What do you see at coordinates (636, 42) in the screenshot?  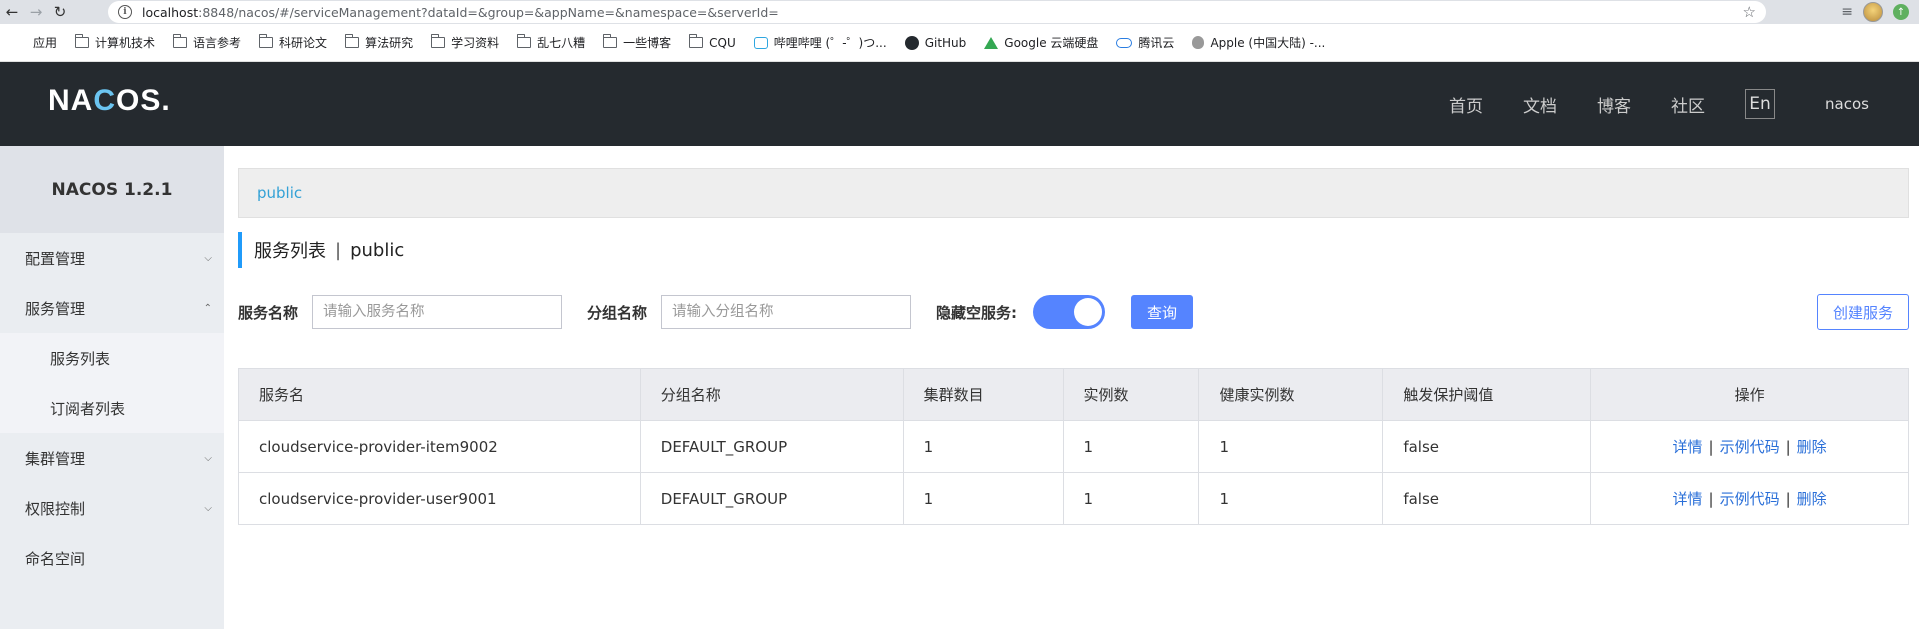 I see `bookmark-folder: 一些博客` at bounding box center [636, 42].